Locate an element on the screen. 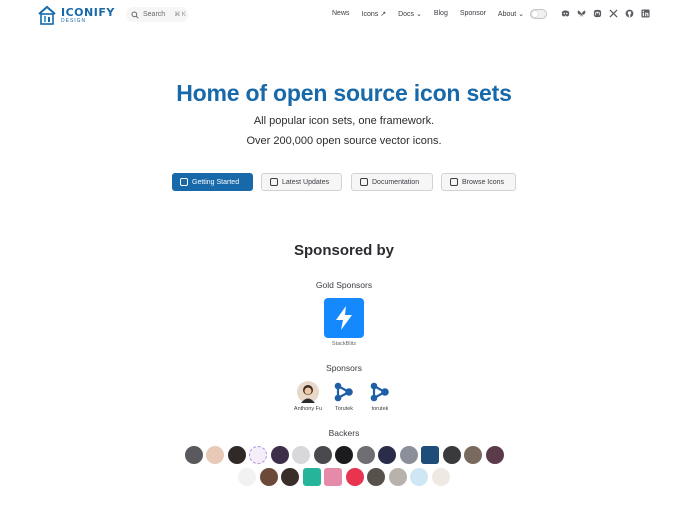 This screenshot has height=512, width=688. sponsored-by-heading: Sponsored by is located at coordinates (343, 250).